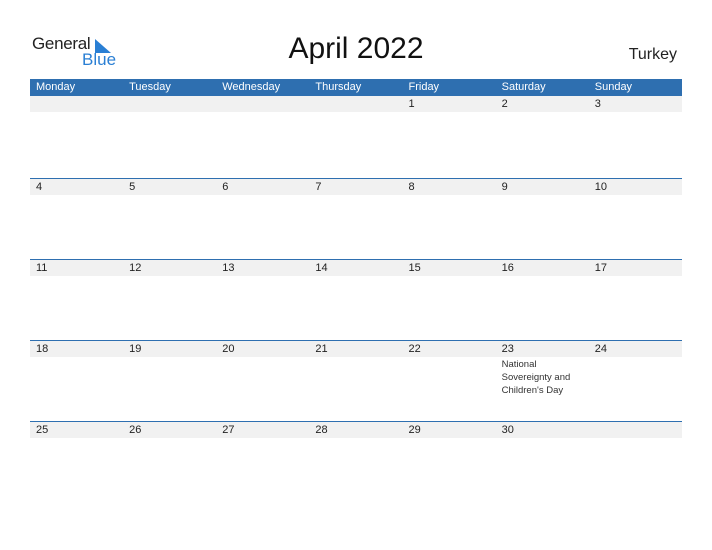 The height and width of the screenshot is (550, 712). I want to click on day-number: 27, so click(228, 430).